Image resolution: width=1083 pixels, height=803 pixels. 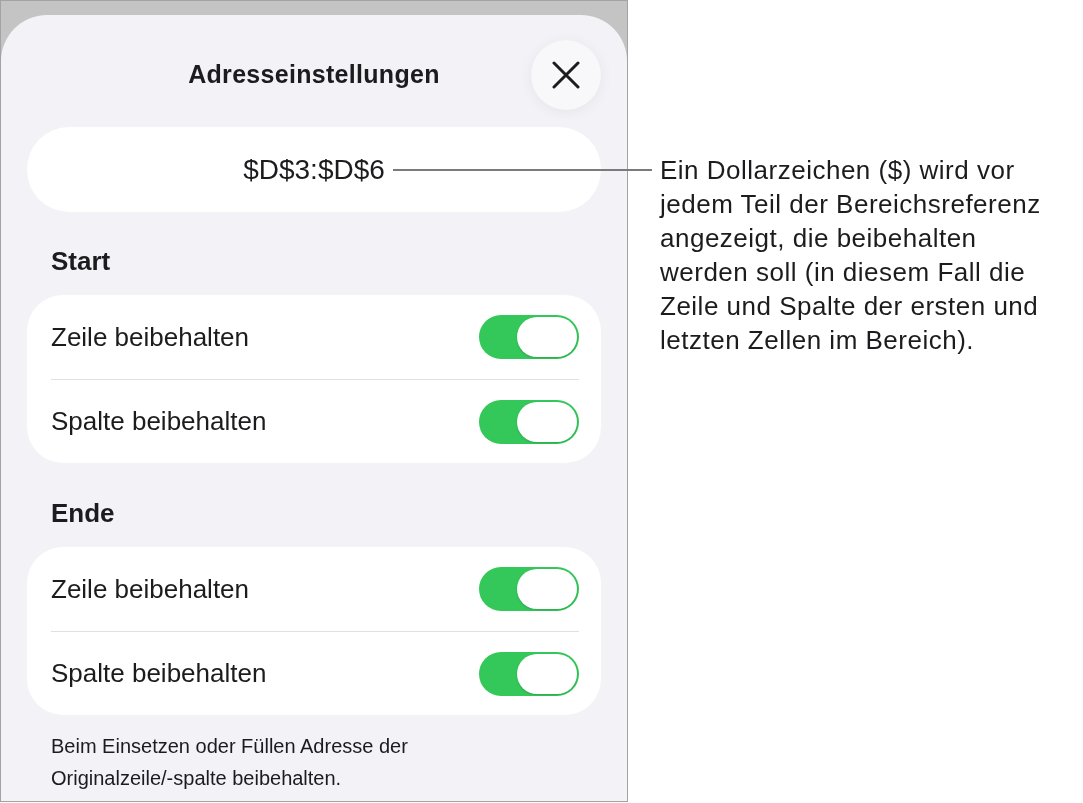 I want to click on close-icon, so click(x=566, y=75).